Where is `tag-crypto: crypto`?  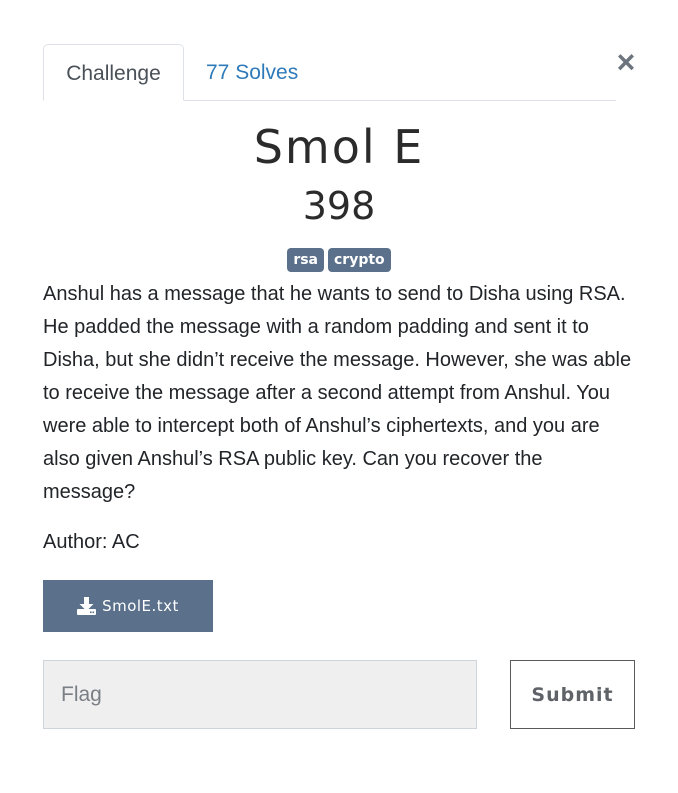
tag-crypto: crypto is located at coordinates (359, 260).